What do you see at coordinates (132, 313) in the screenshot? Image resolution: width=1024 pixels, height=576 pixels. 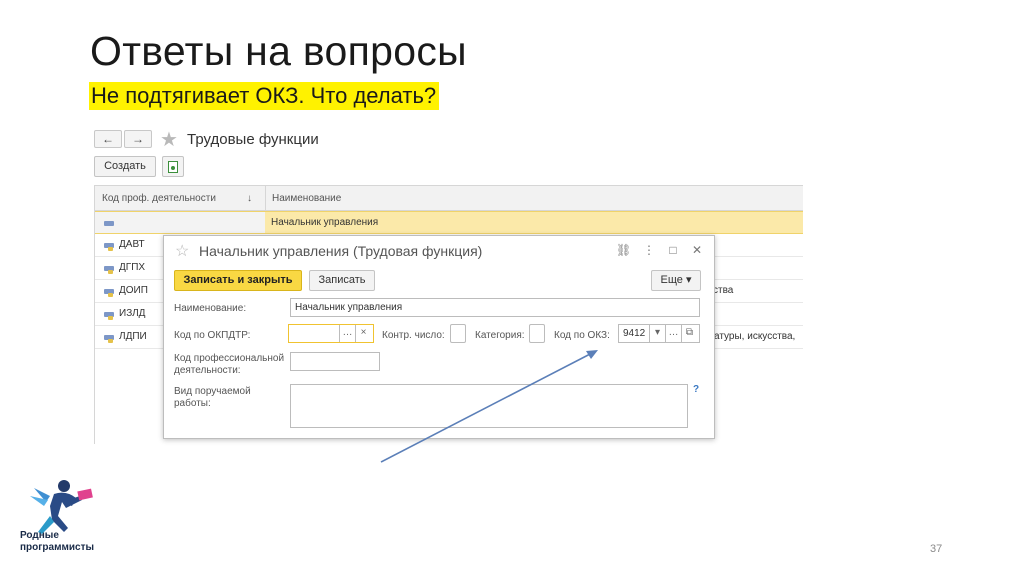 I see `code-cell: ИЗЛД` at bounding box center [132, 313].